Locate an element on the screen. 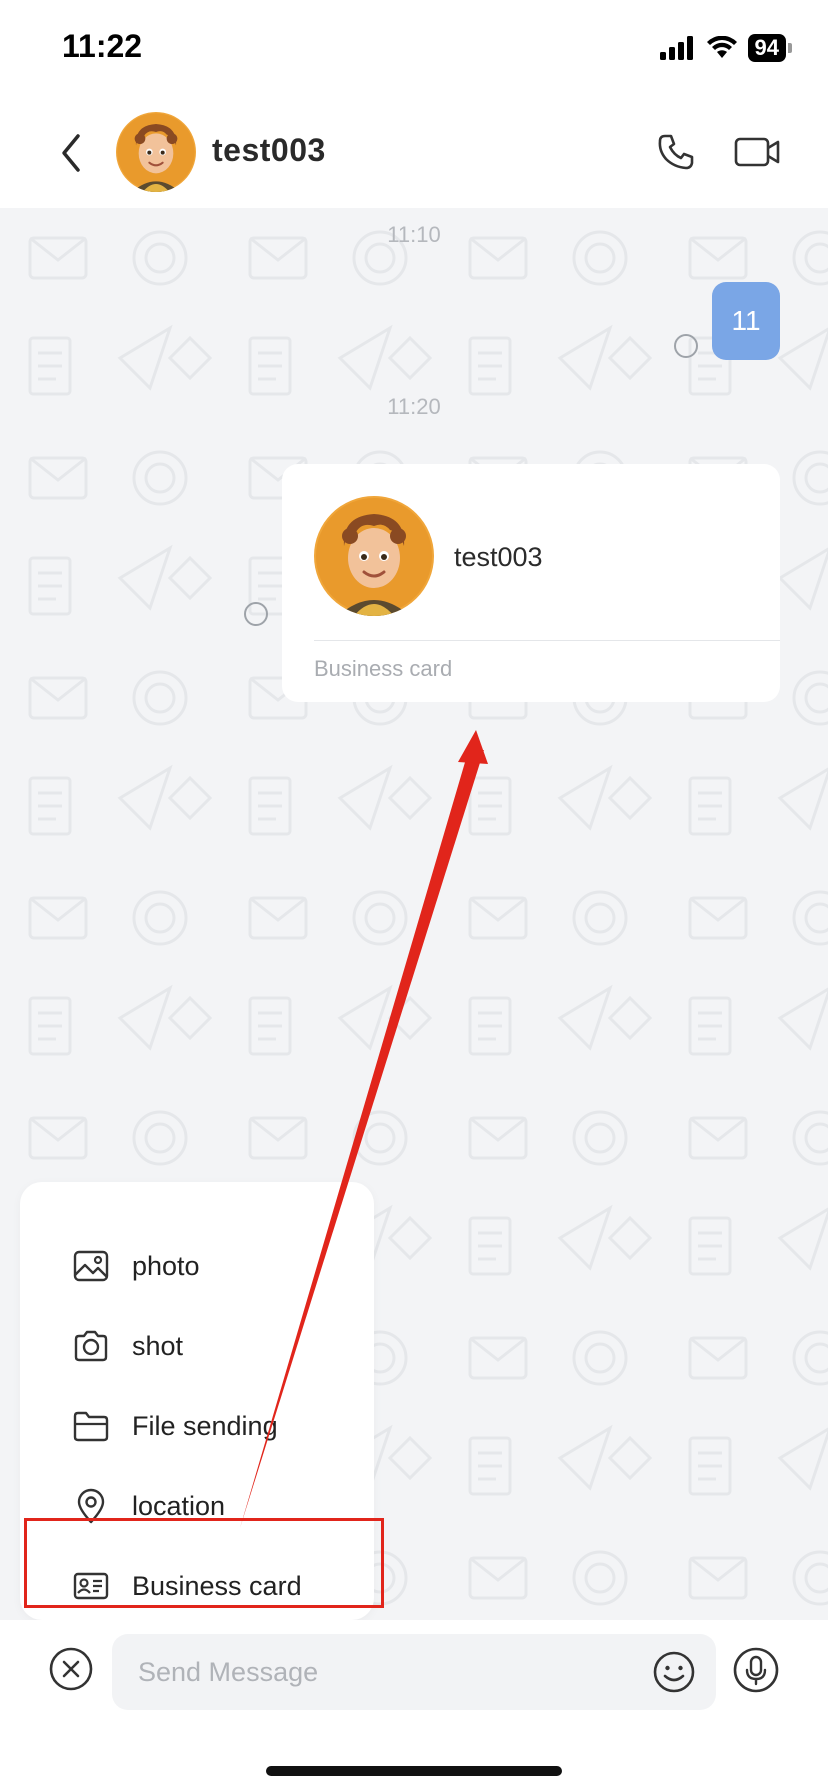  status-time: 11:22 is located at coordinates (102, 46).